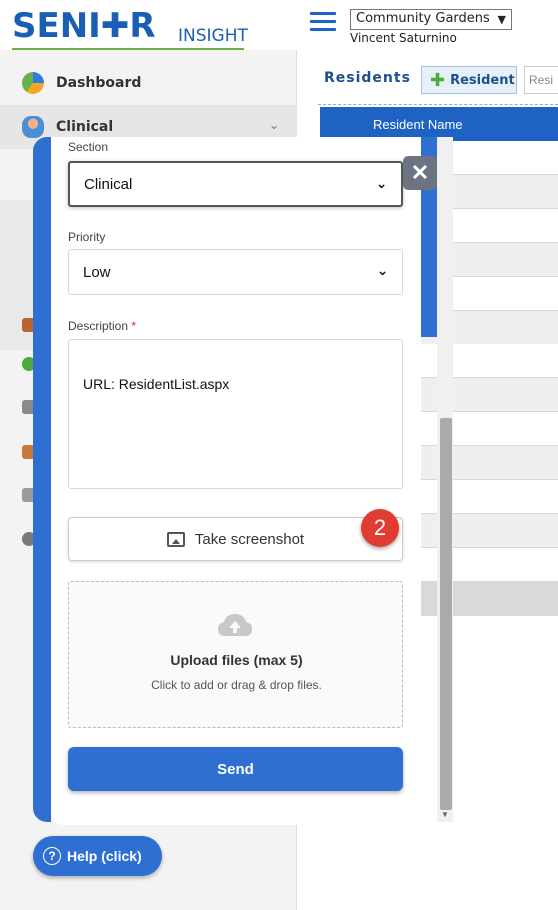  Describe the element at coordinates (99, 83) in the screenshot. I see `sidebar-item-label: Dashboard` at that location.